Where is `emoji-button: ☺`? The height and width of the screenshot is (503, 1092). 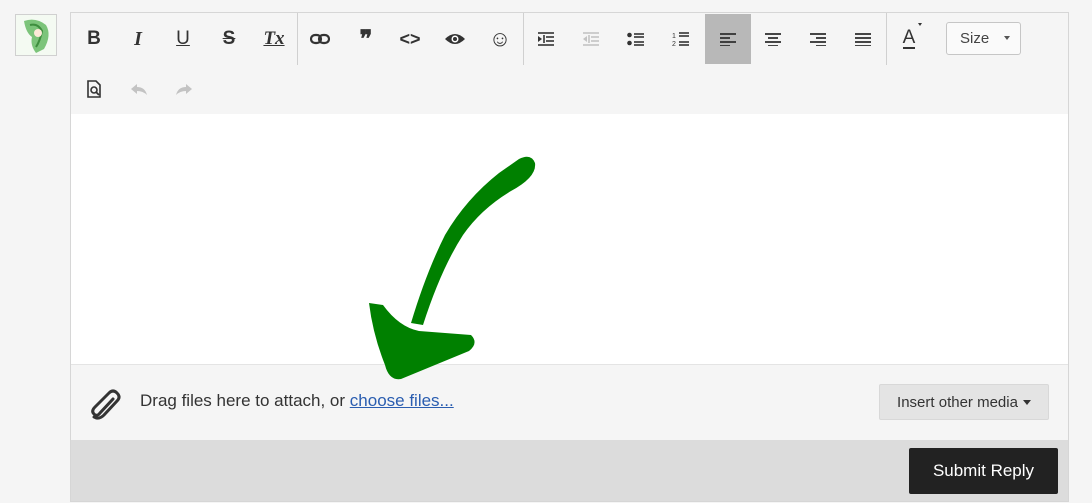 emoji-button: ☺ is located at coordinates (500, 39).